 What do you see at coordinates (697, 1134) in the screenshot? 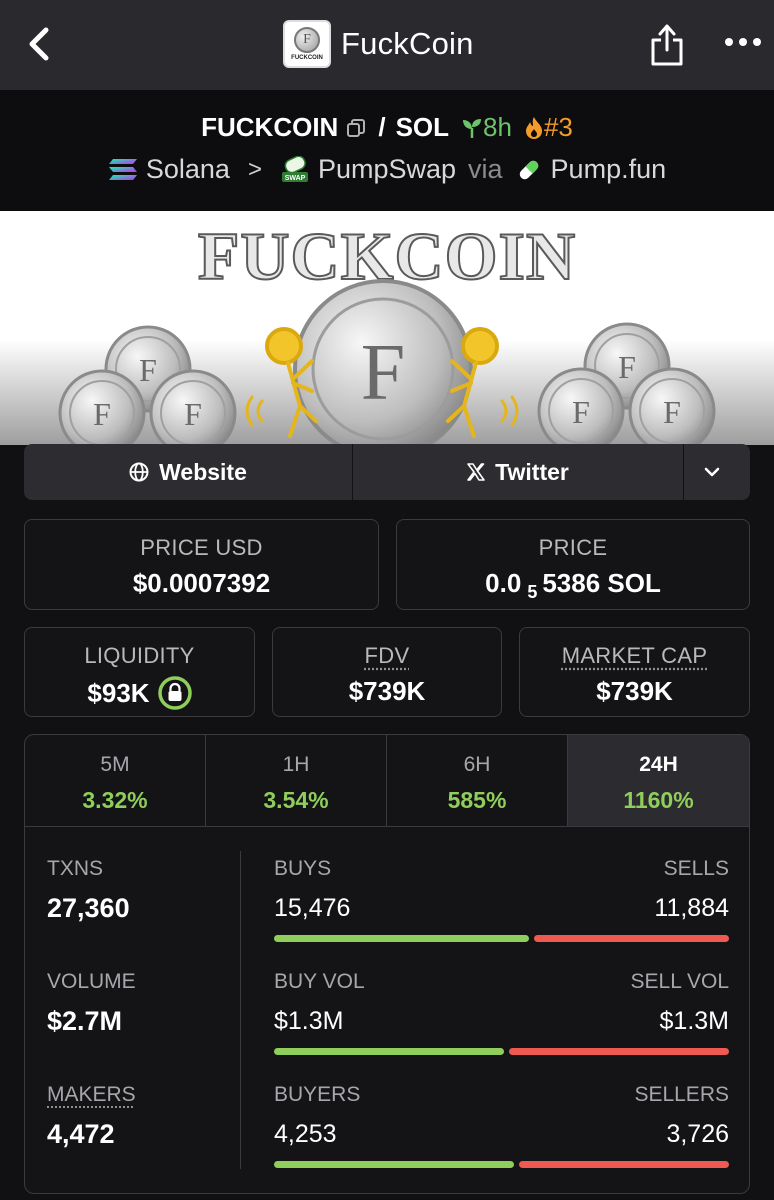
I see `sellers-value: 3,726` at bounding box center [697, 1134].